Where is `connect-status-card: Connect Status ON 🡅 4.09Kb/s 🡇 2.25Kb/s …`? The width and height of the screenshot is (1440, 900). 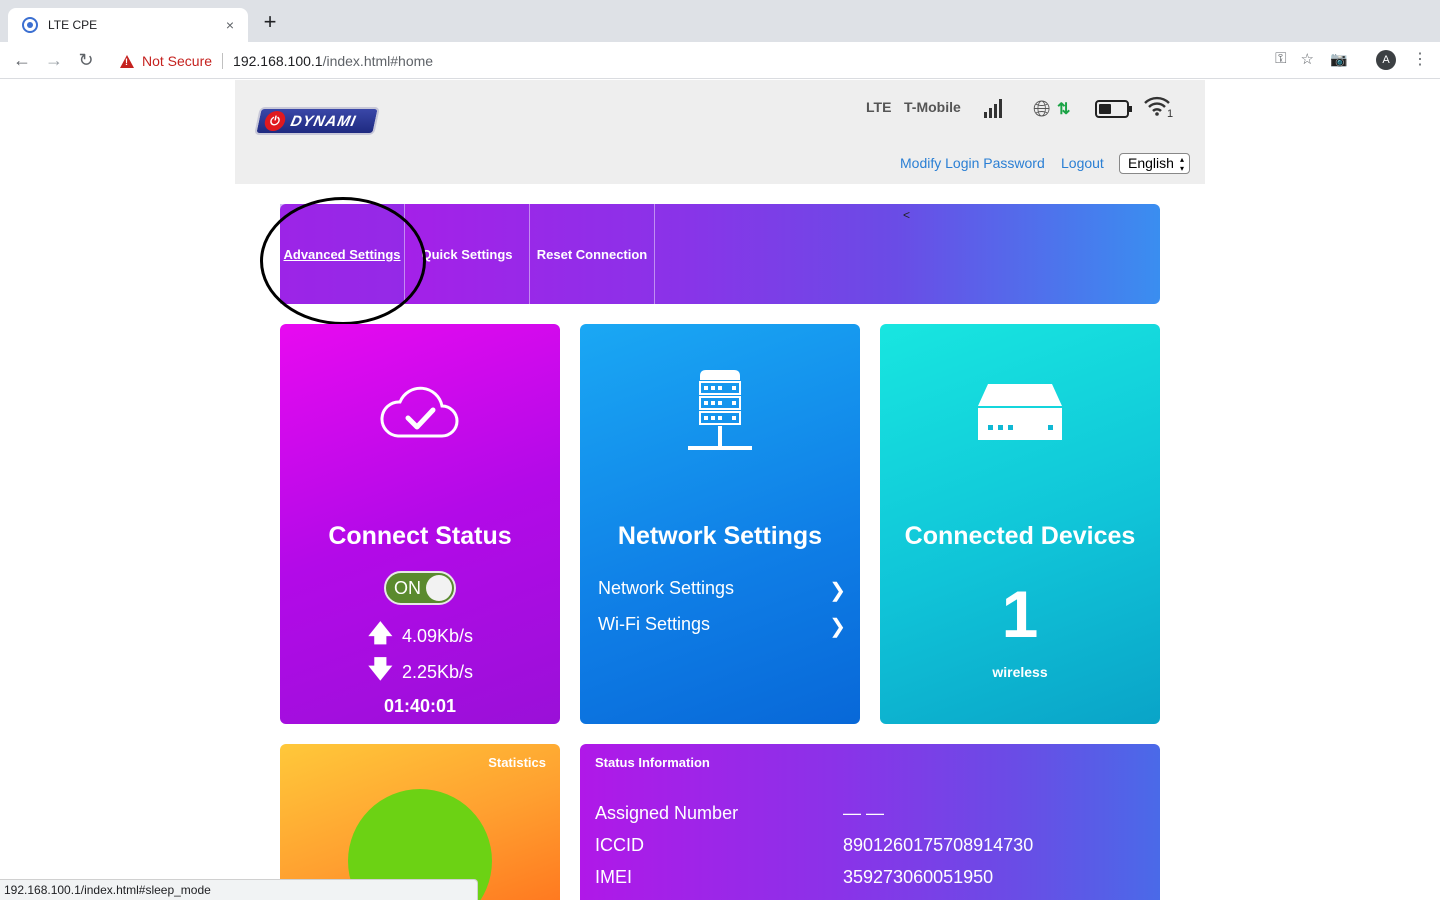
connect-status-card: Connect Status ON 🡅 4.09Kb/s 🡇 2.25Kb/s … is located at coordinates (420, 524).